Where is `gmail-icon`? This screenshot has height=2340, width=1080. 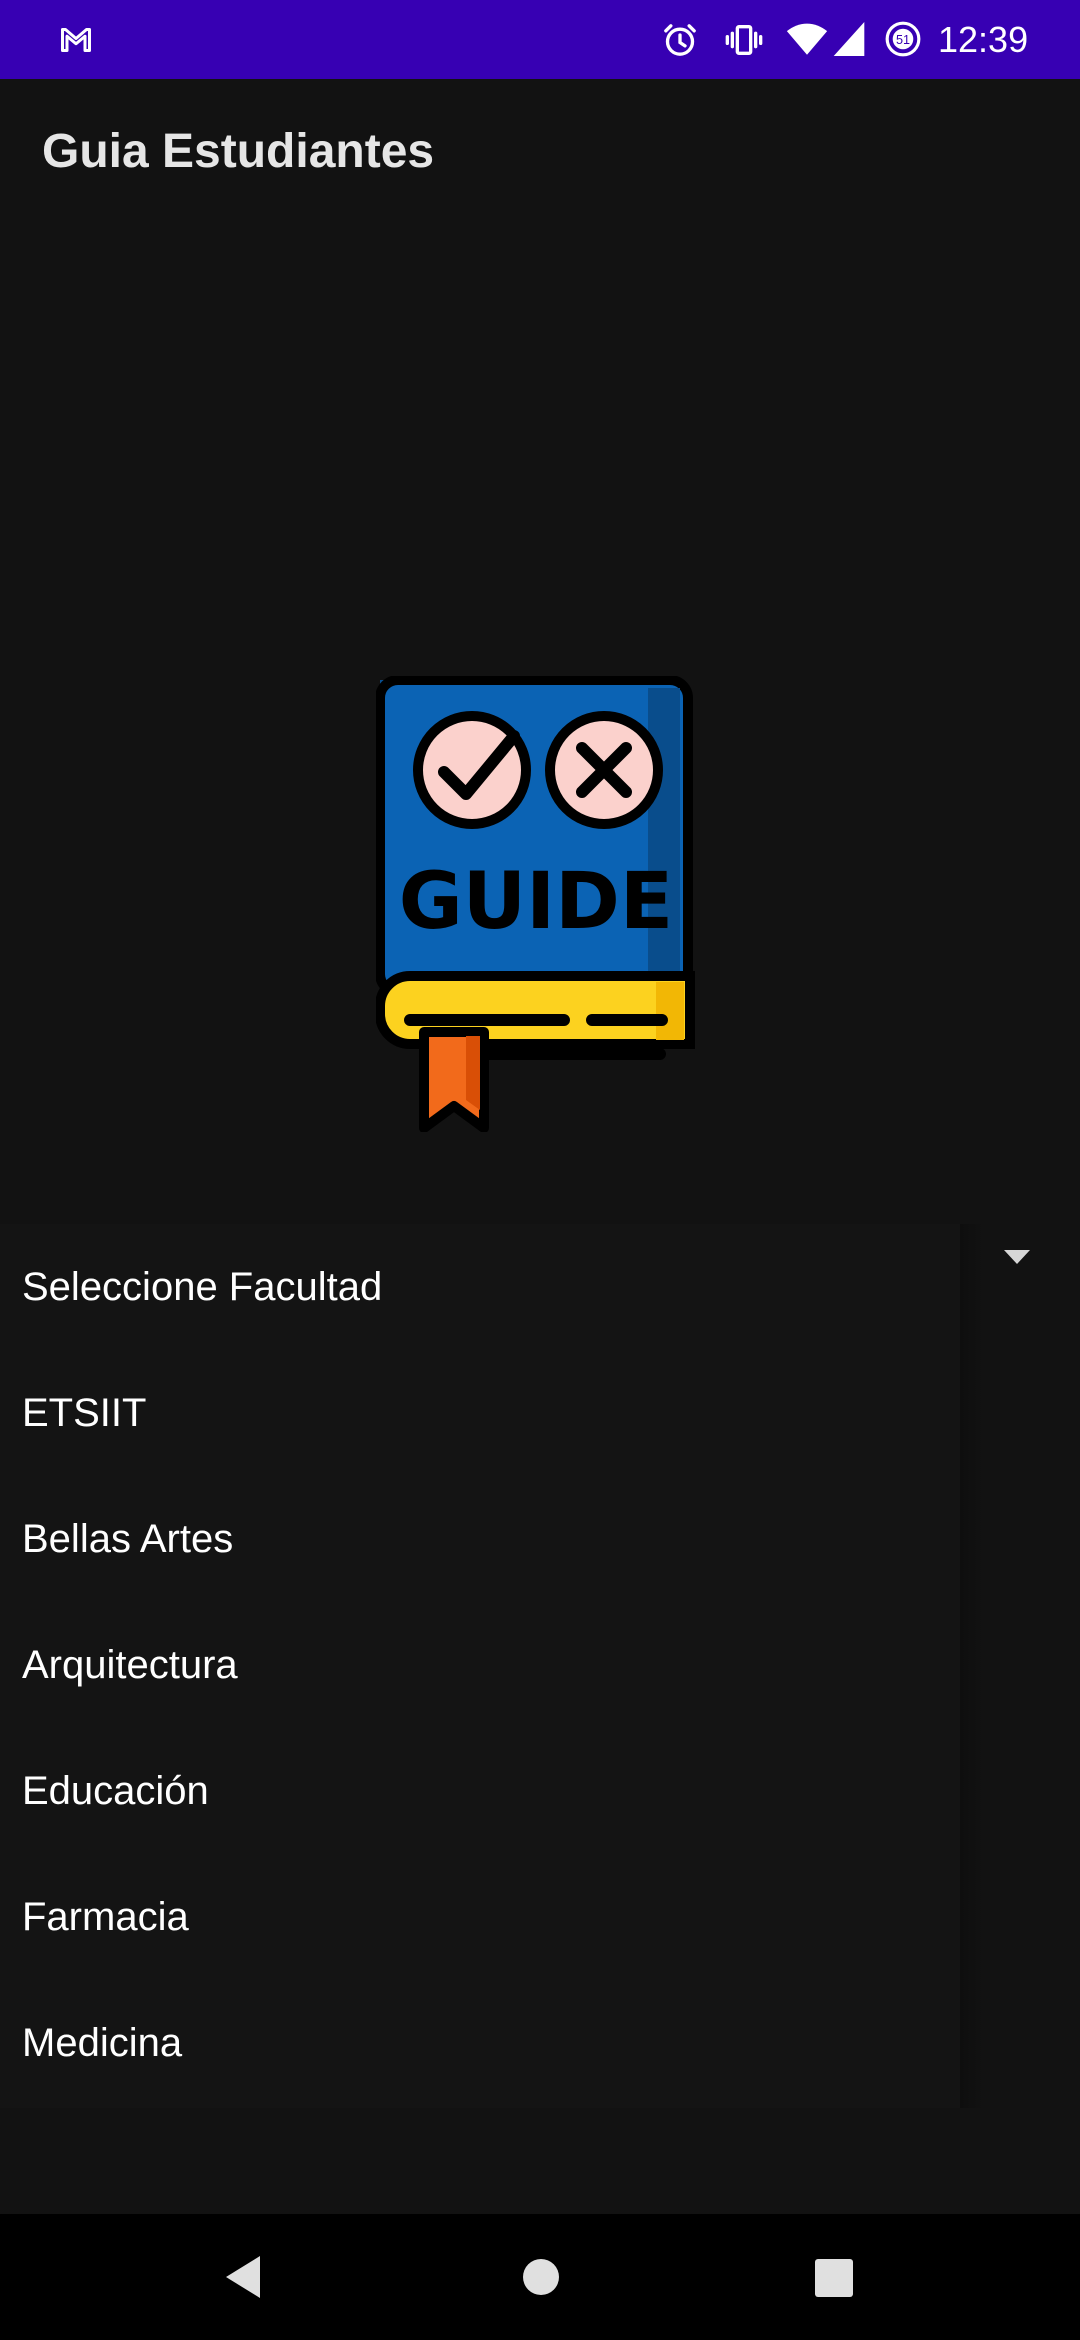 gmail-icon is located at coordinates (76, 40).